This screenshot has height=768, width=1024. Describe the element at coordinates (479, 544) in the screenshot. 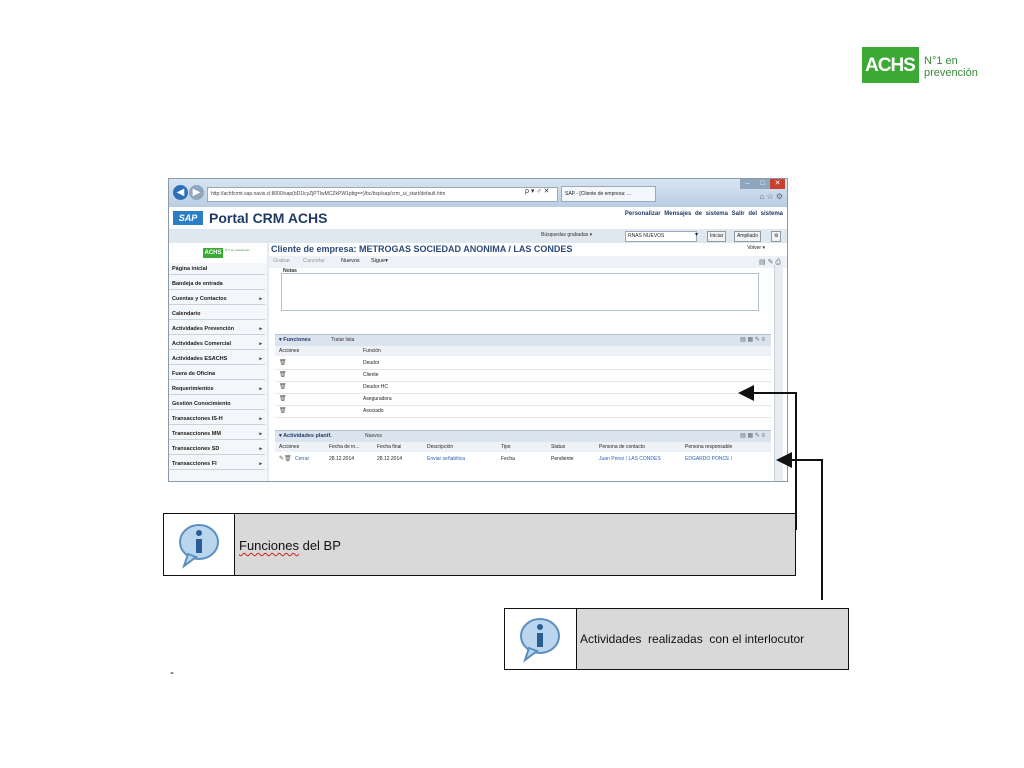

I see `callout-funciones: Funciones del BP` at that location.